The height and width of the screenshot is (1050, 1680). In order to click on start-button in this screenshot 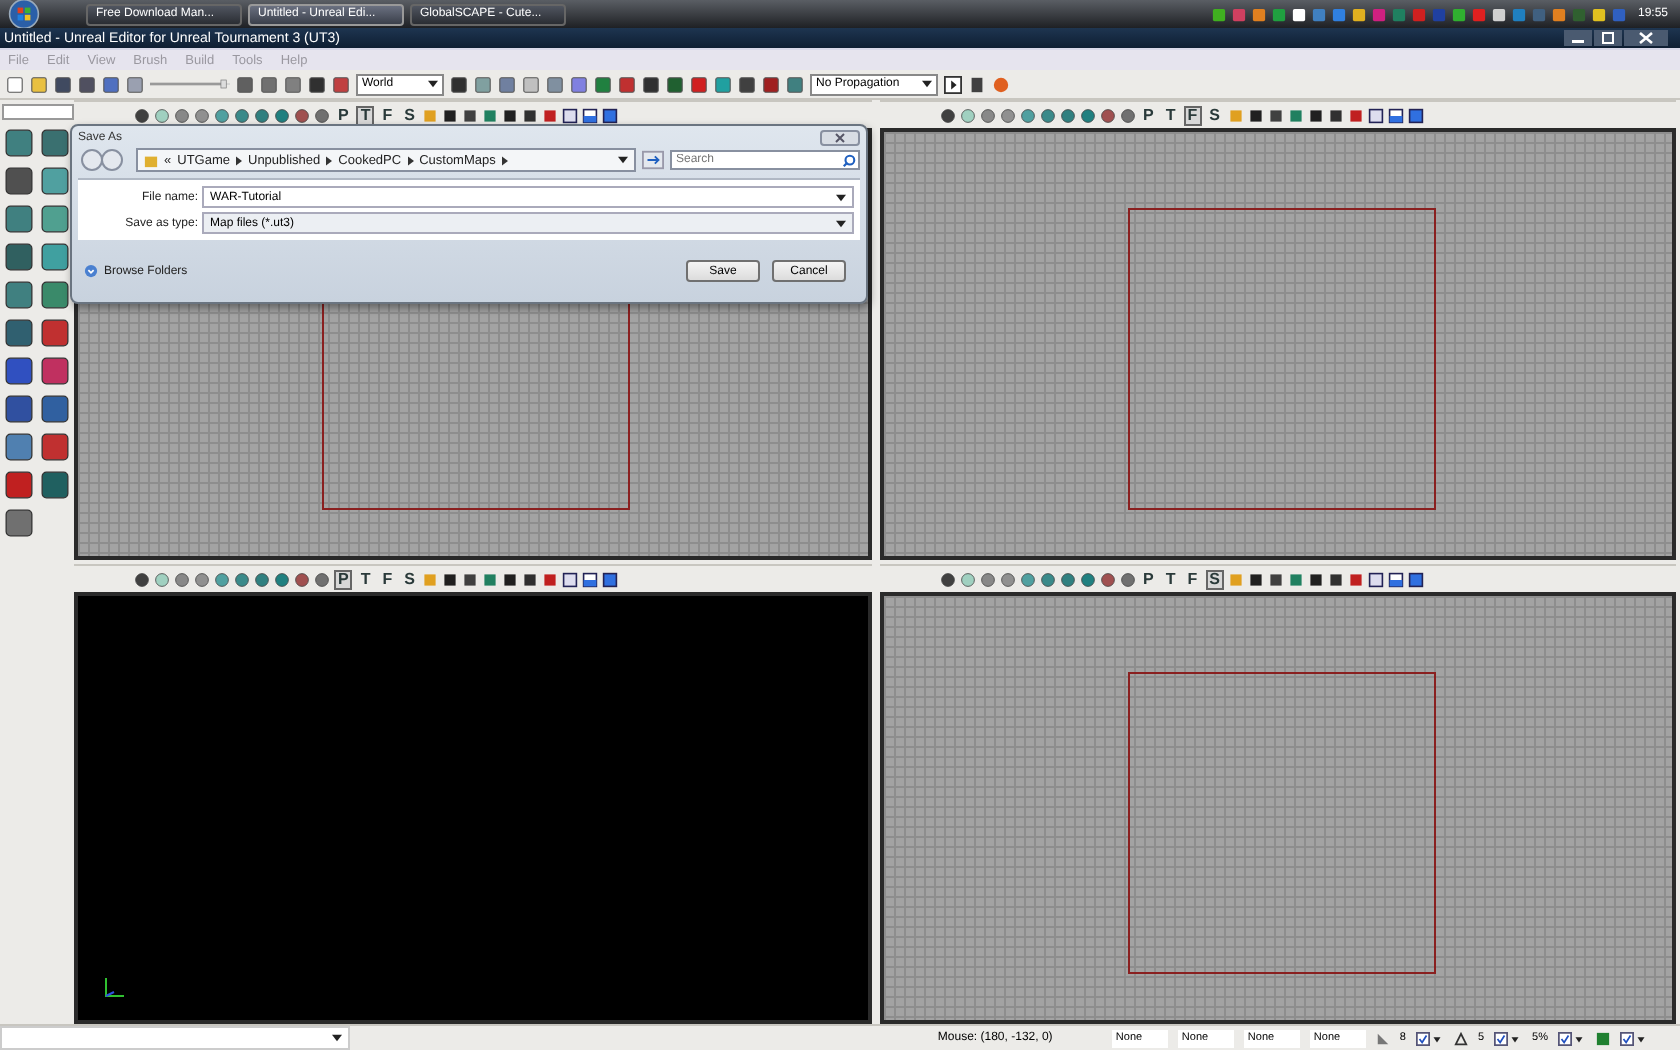, I will do `click(24, 15)`.